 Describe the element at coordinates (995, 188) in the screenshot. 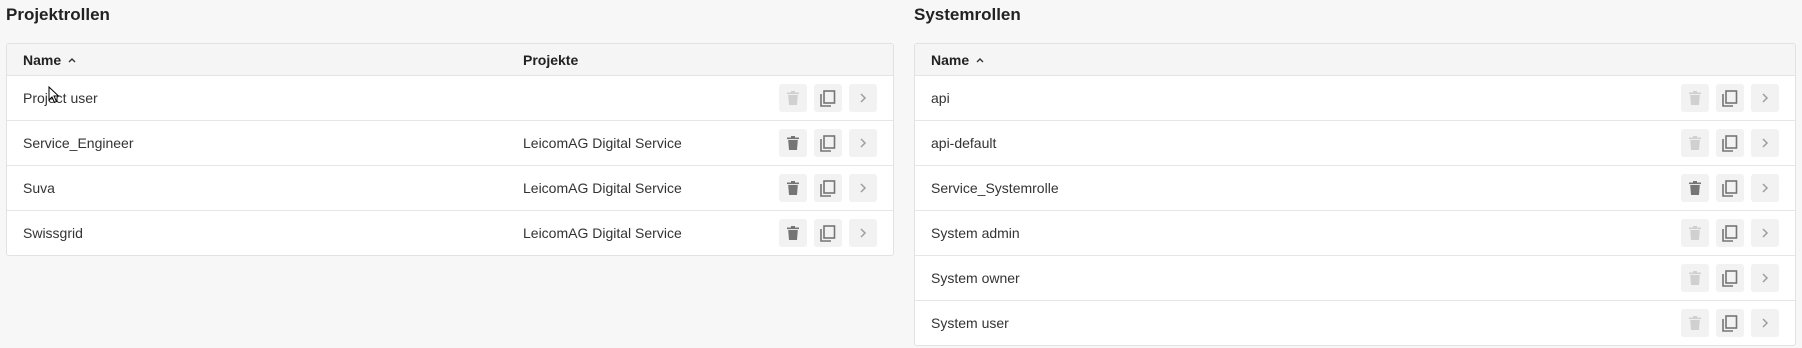

I see `role-name: Service_Systemrolle` at that location.